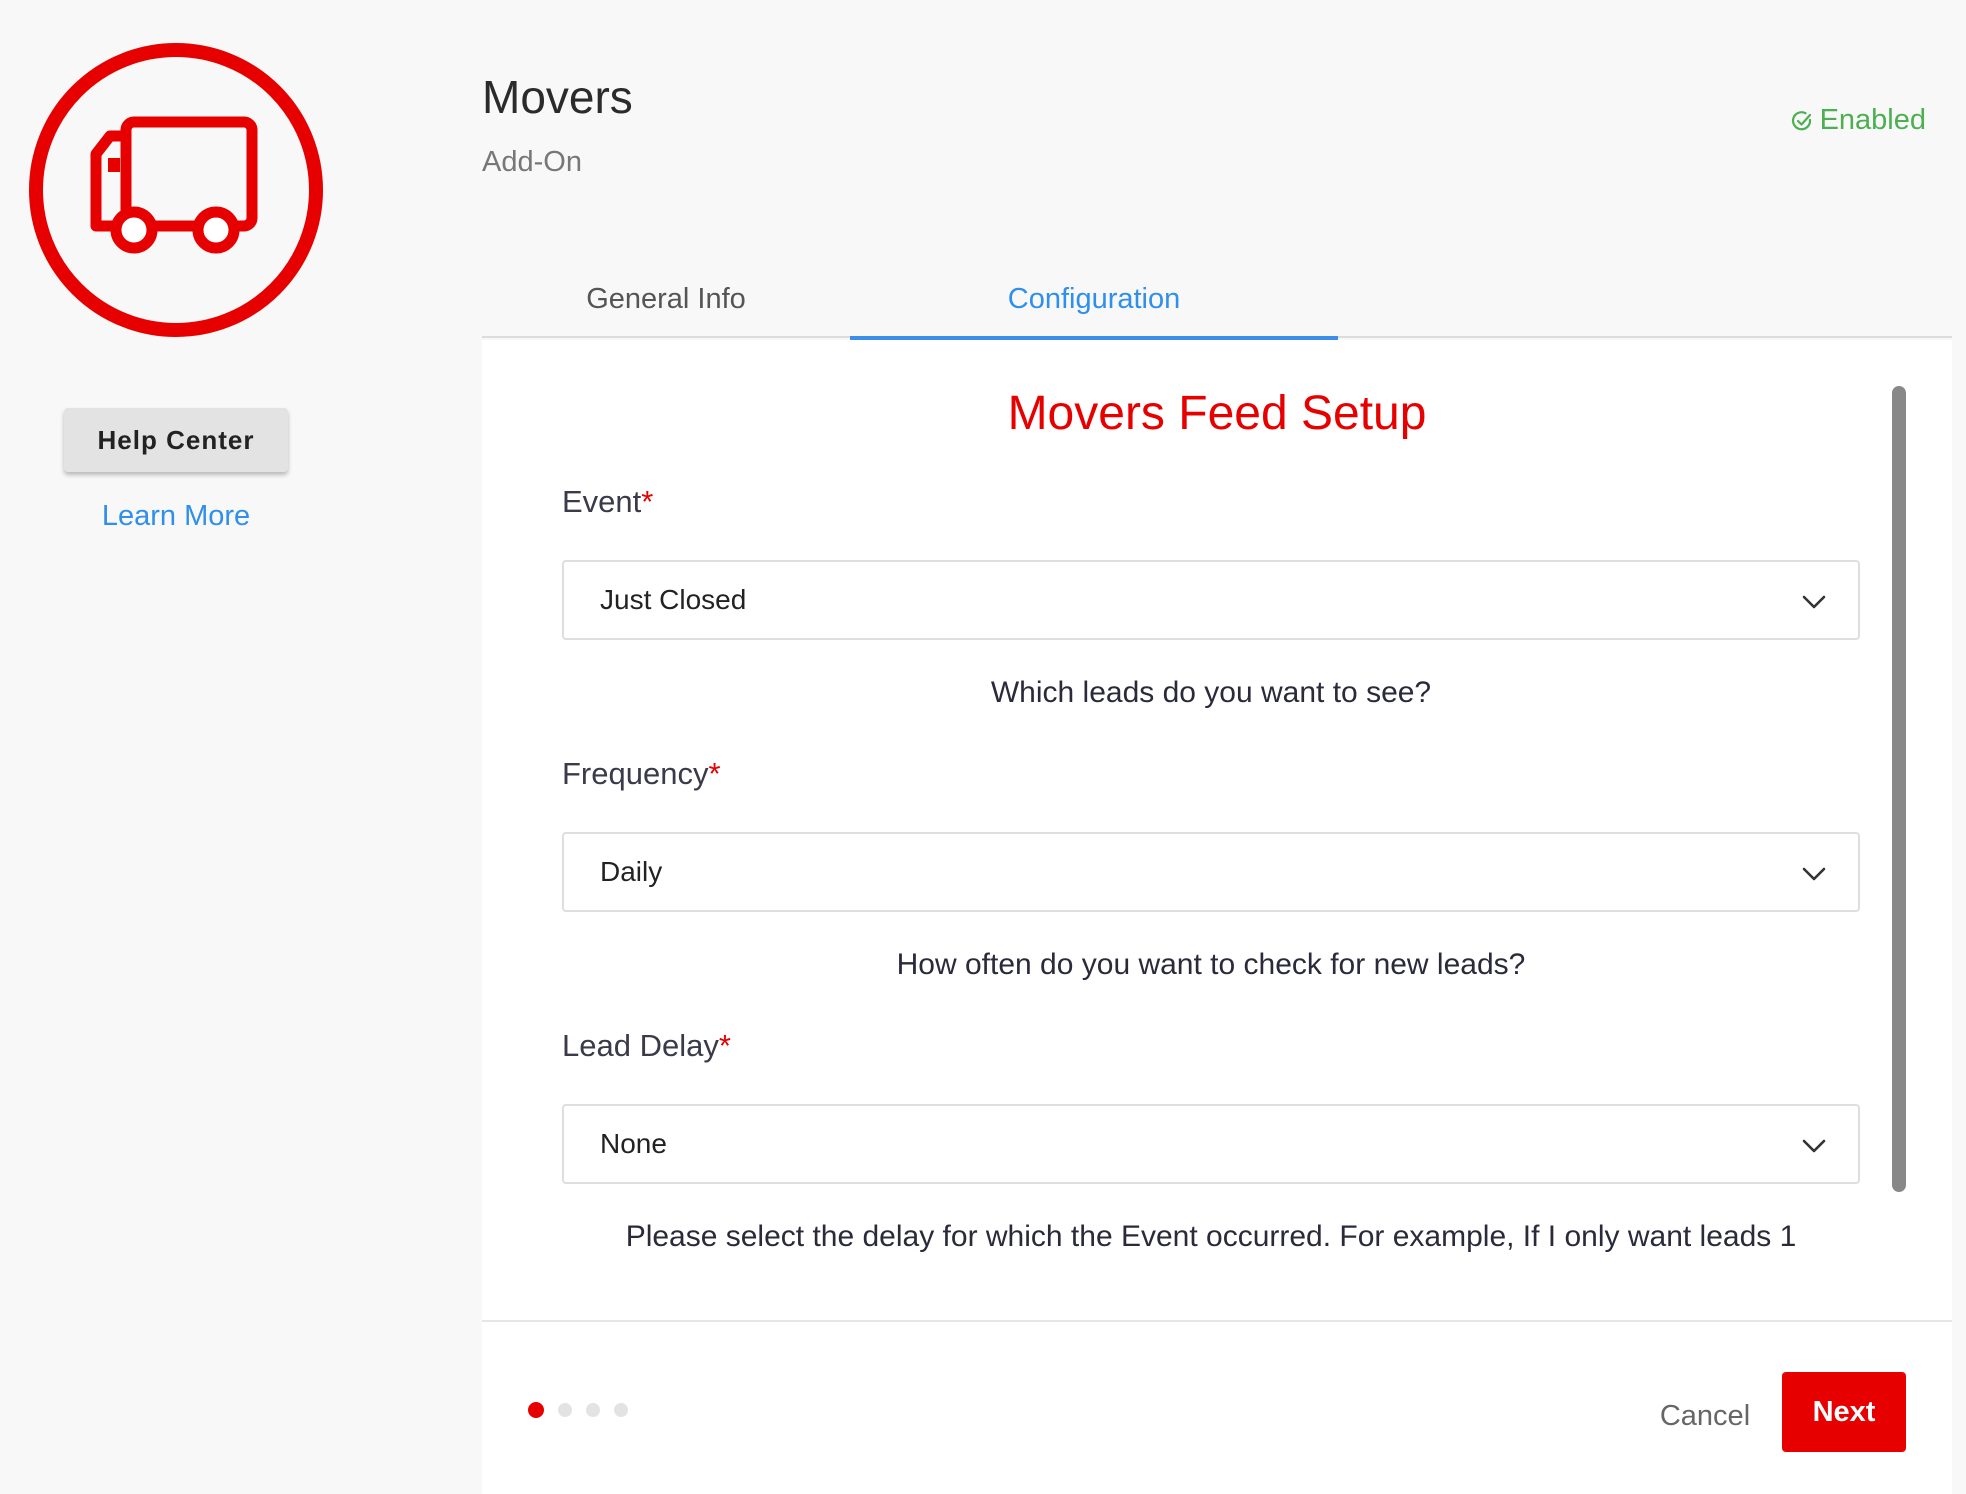 Image resolution: width=1966 pixels, height=1494 pixels. I want to click on tab-configuration: Configuration, so click(1094, 300).